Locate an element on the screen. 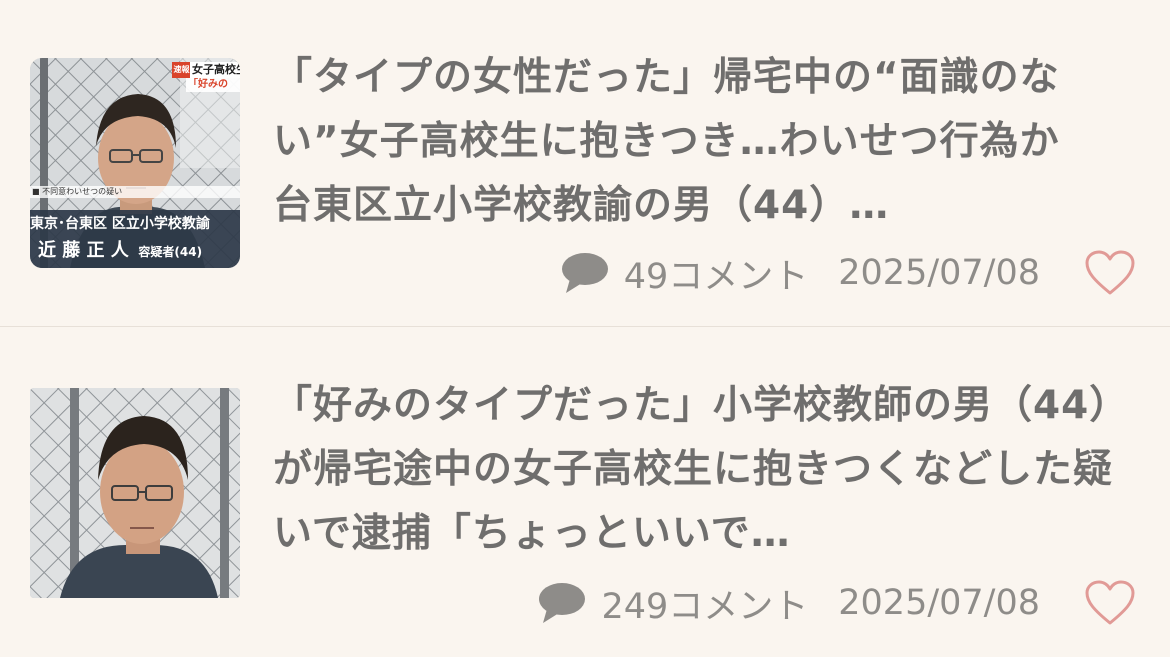 This screenshot has width=1170, height=657. comment-count: 249コメント is located at coordinates (704, 603).